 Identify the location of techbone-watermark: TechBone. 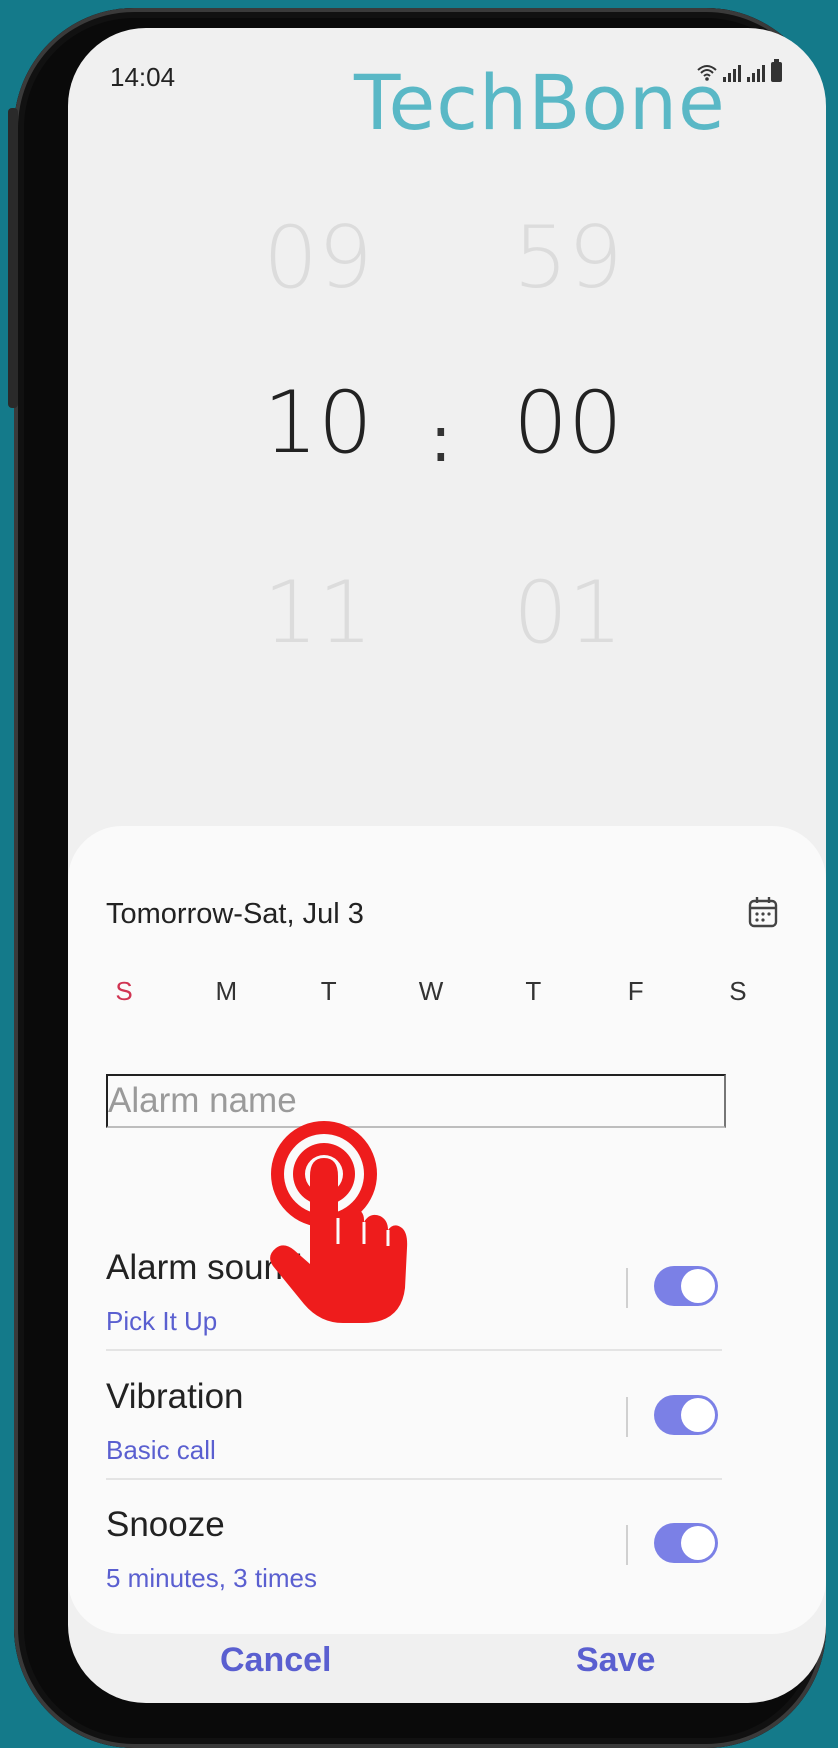
(540, 102).